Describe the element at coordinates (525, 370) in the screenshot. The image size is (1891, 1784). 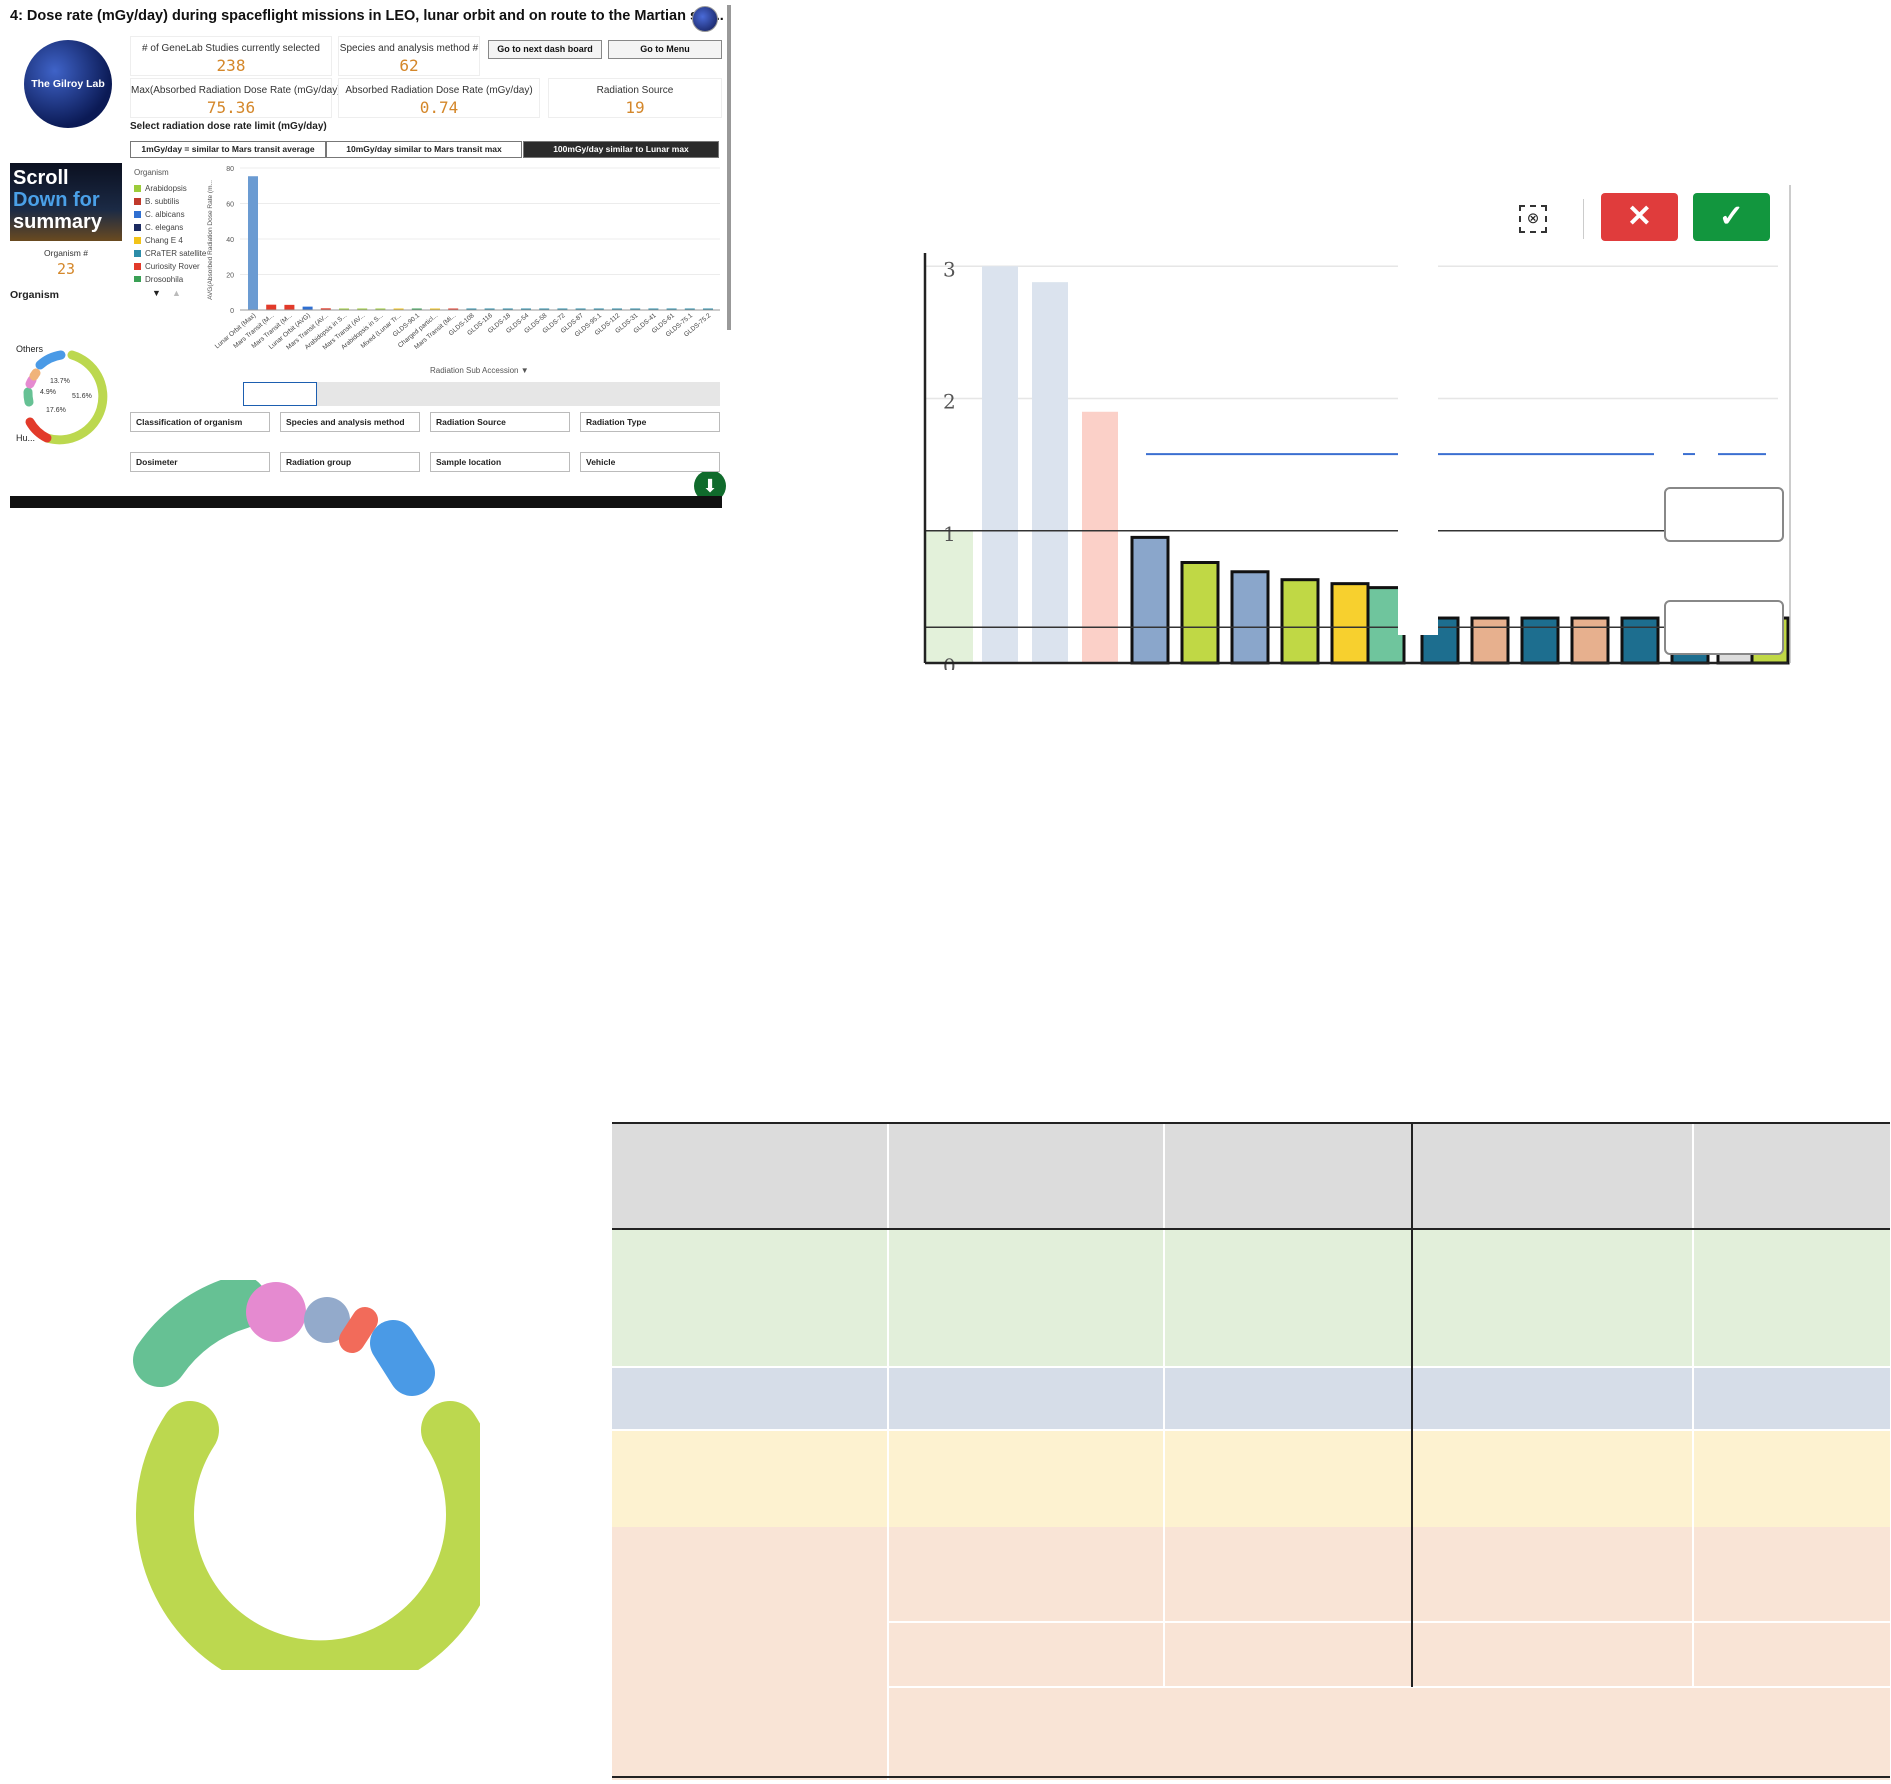
I see `x-axis-dropdown-icon: ▼` at that location.